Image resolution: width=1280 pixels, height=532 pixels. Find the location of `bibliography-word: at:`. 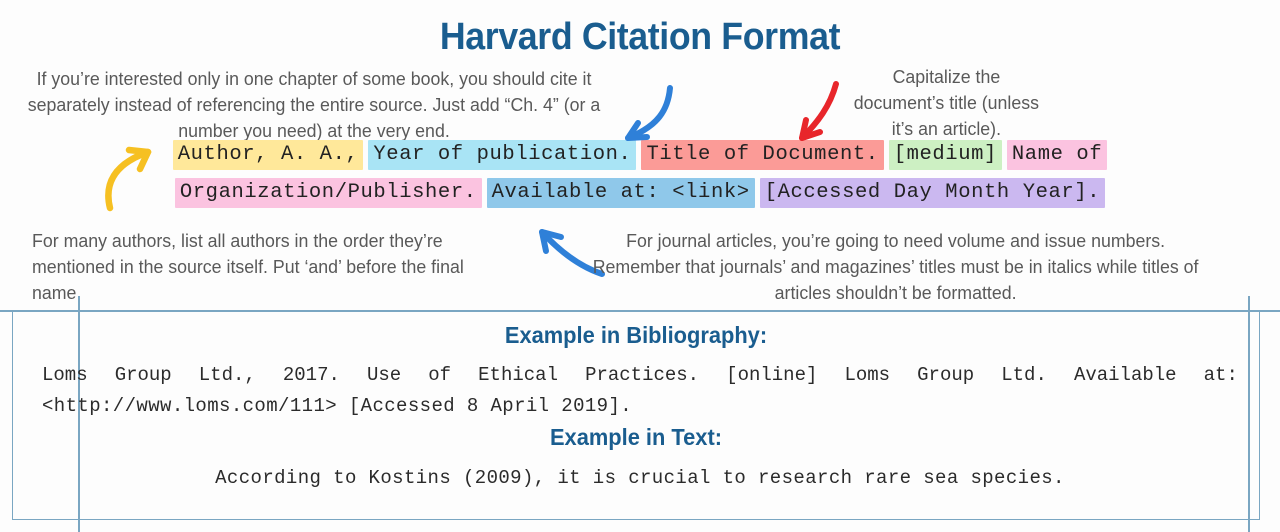

bibliography-word: at: is located at coordinates (1220, 375).